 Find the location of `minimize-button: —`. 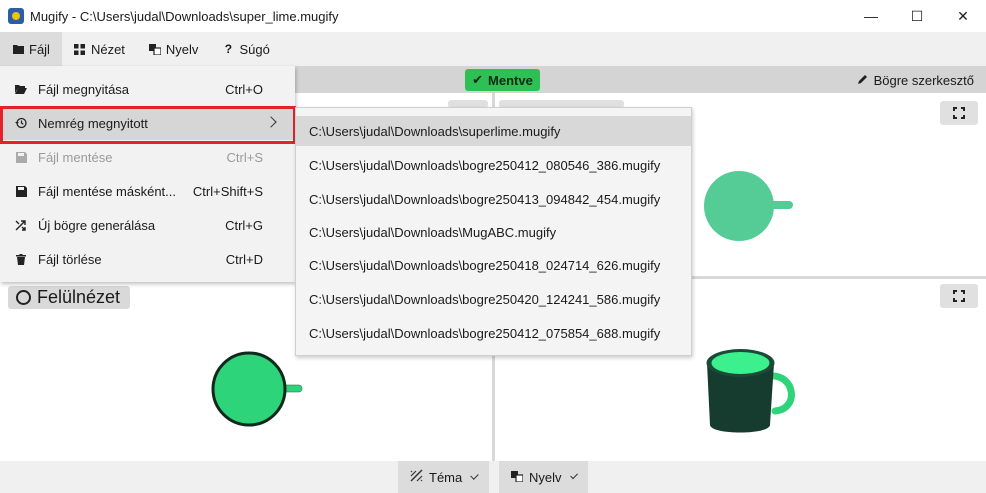

minimize-button: — is located at coordinates (871, 16).